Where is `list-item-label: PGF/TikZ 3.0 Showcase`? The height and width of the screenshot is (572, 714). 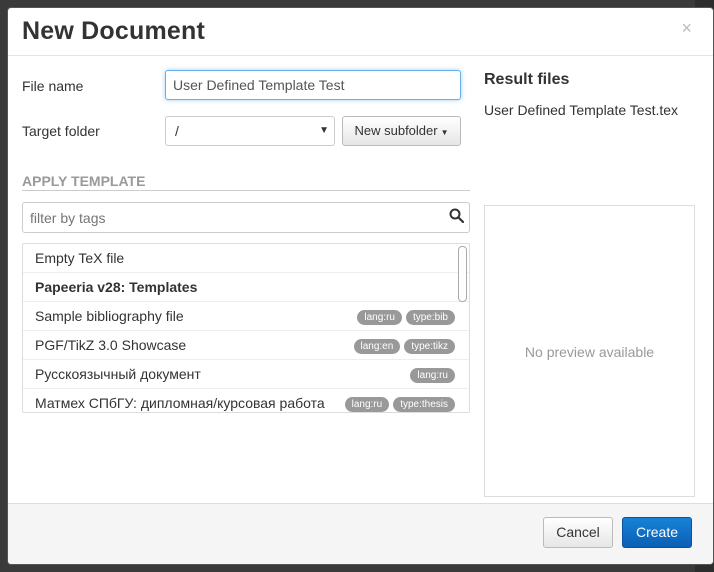
list-item-label: PGF/TikZ 3.0 Showcase is located at coordinates (111, 345).